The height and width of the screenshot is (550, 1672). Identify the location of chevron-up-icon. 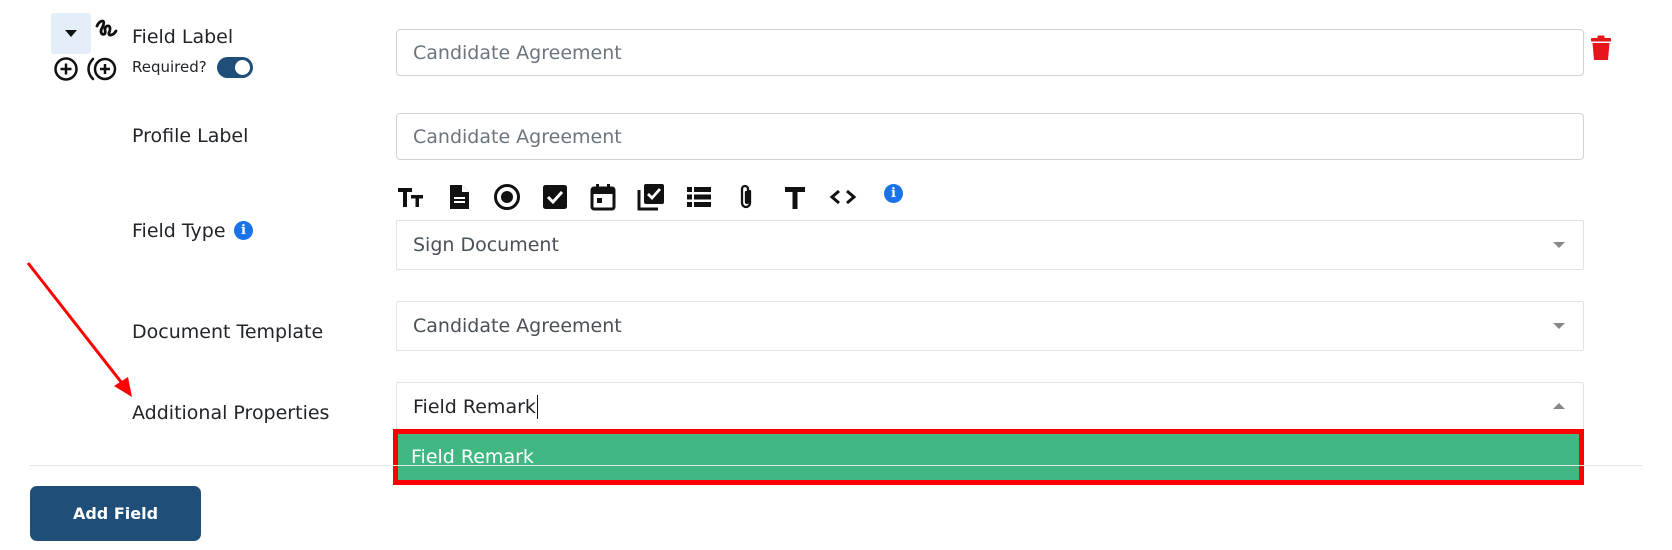
(1559, 406).